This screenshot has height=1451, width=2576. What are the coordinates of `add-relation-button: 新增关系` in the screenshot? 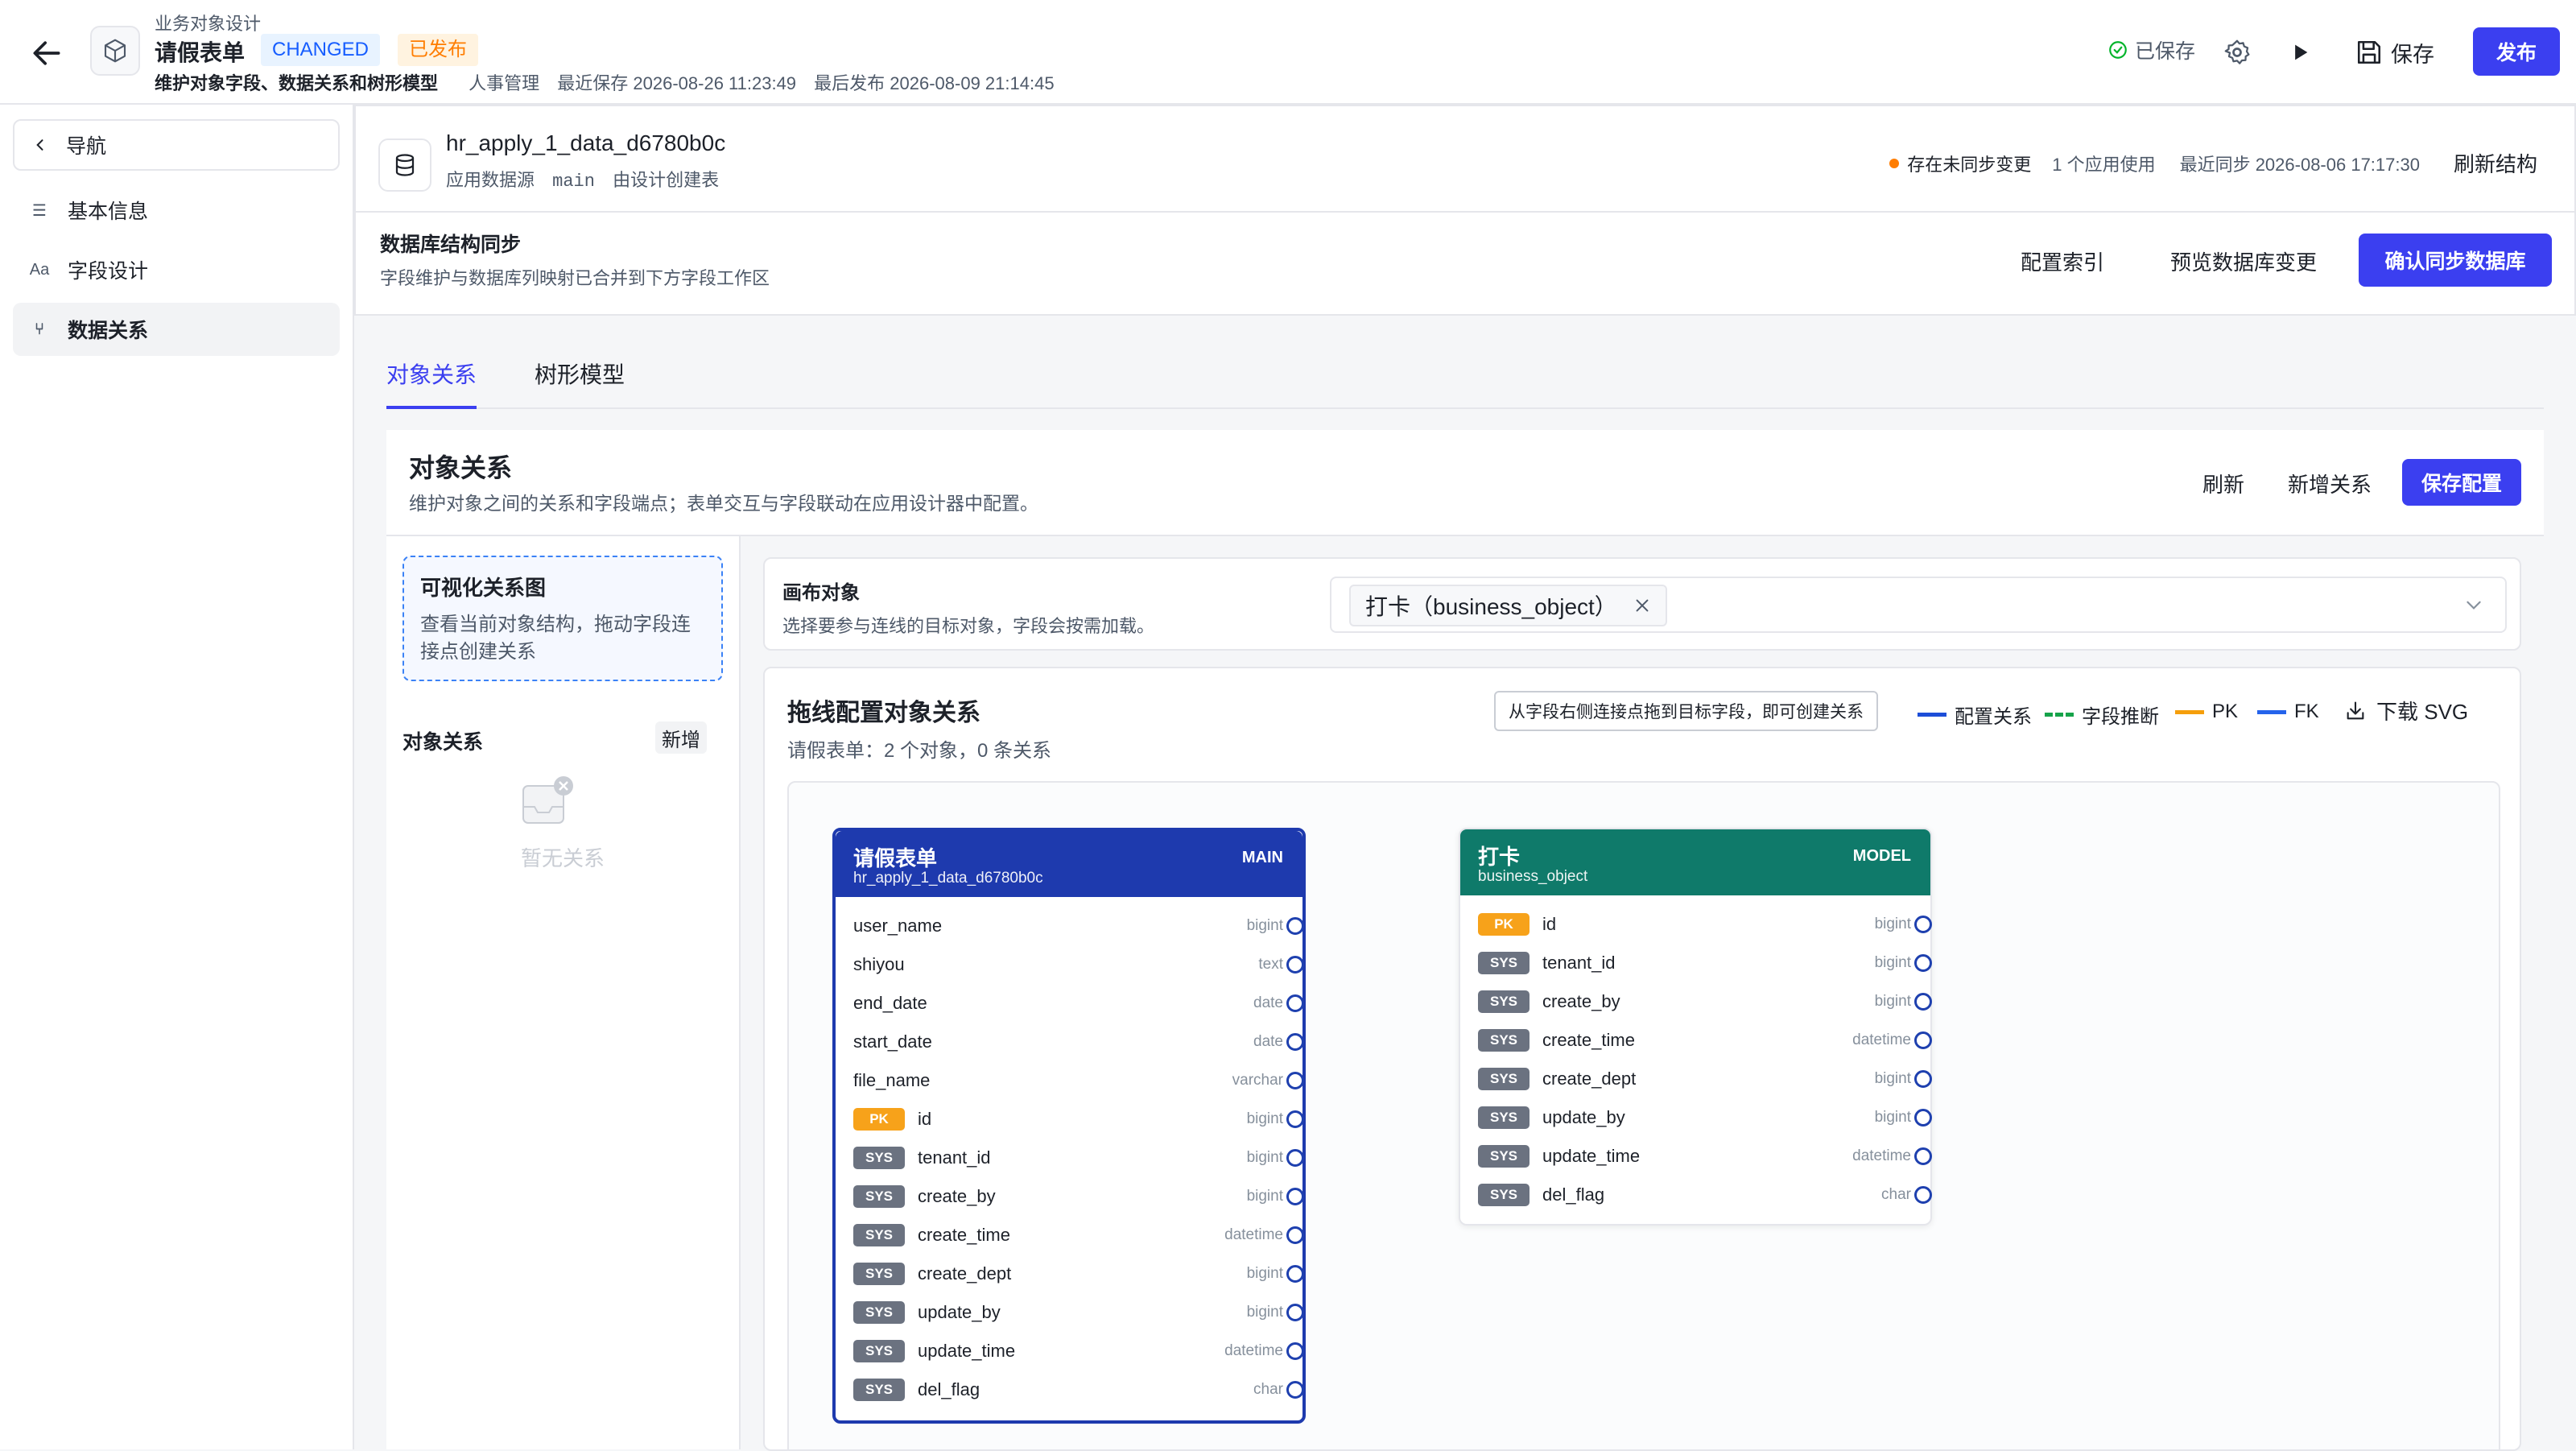 It's located at (2330, 483).